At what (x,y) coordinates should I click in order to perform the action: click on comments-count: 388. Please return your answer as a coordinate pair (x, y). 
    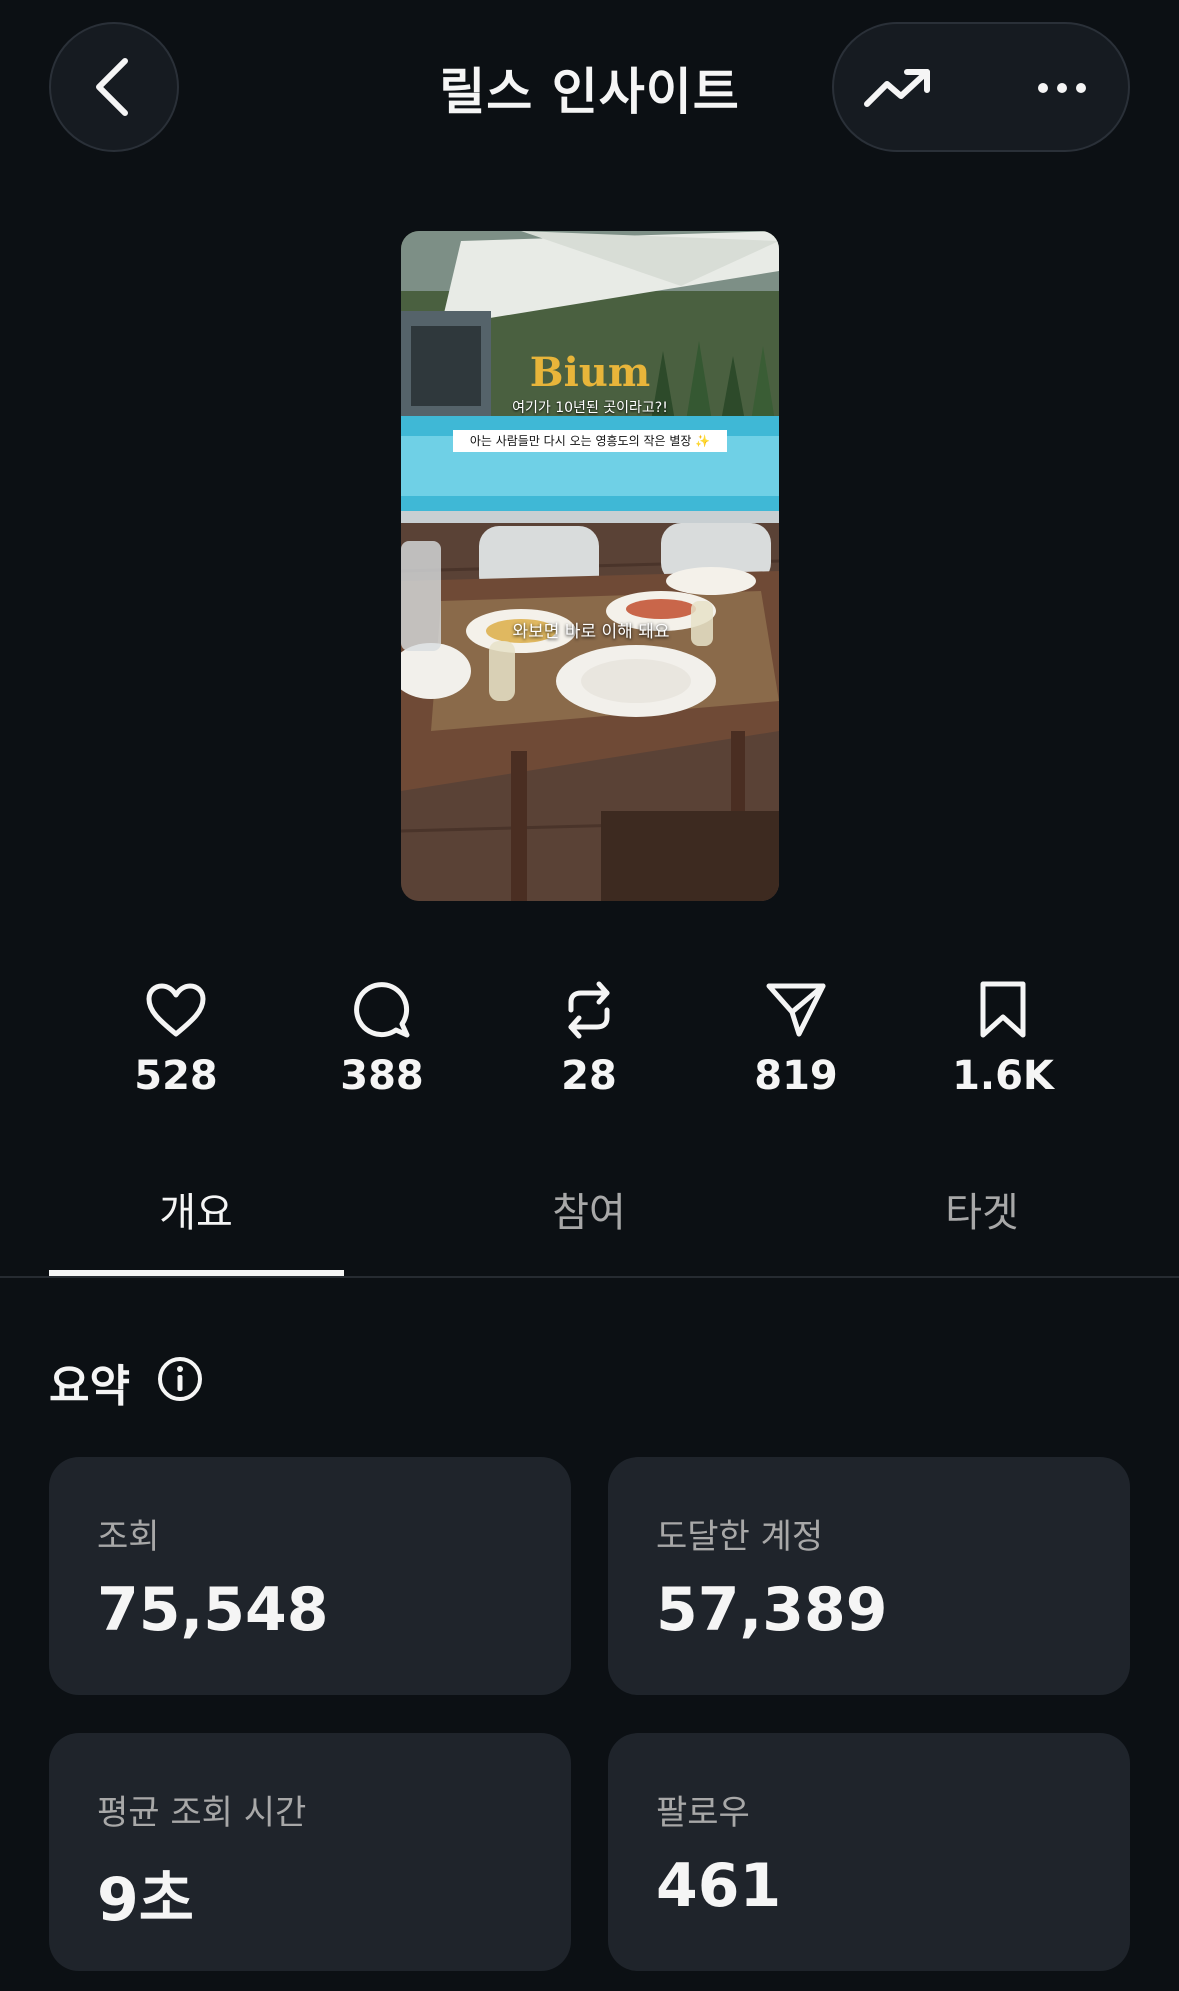
    Looking at the image, I should click on (382, 1076).